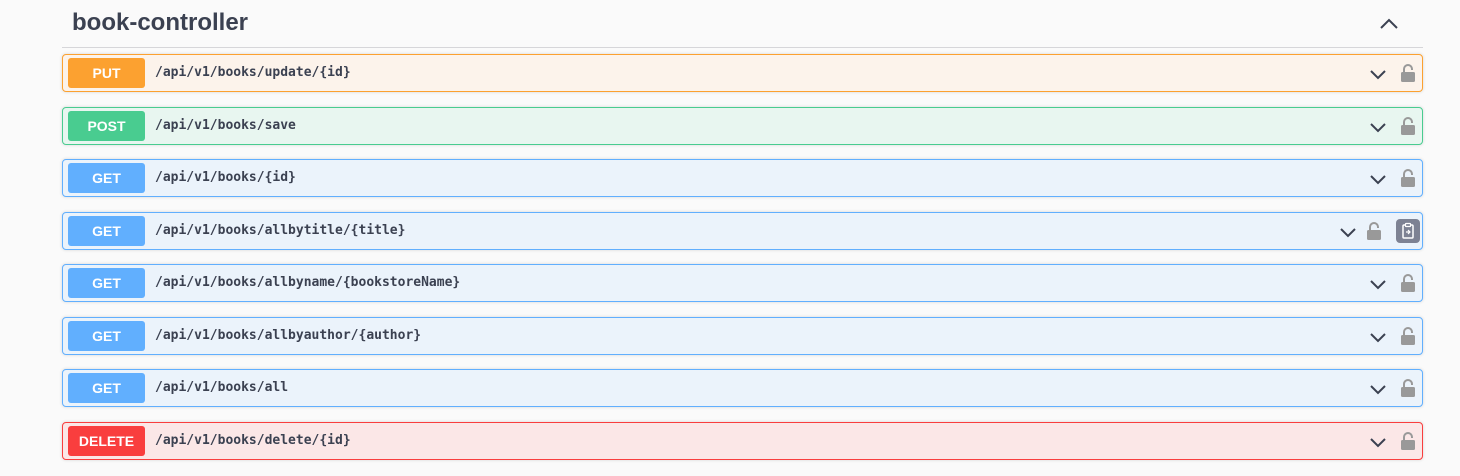  I want to click on operation-path: /api/v1/books/allbytitle/{title}, so click(280, 230).